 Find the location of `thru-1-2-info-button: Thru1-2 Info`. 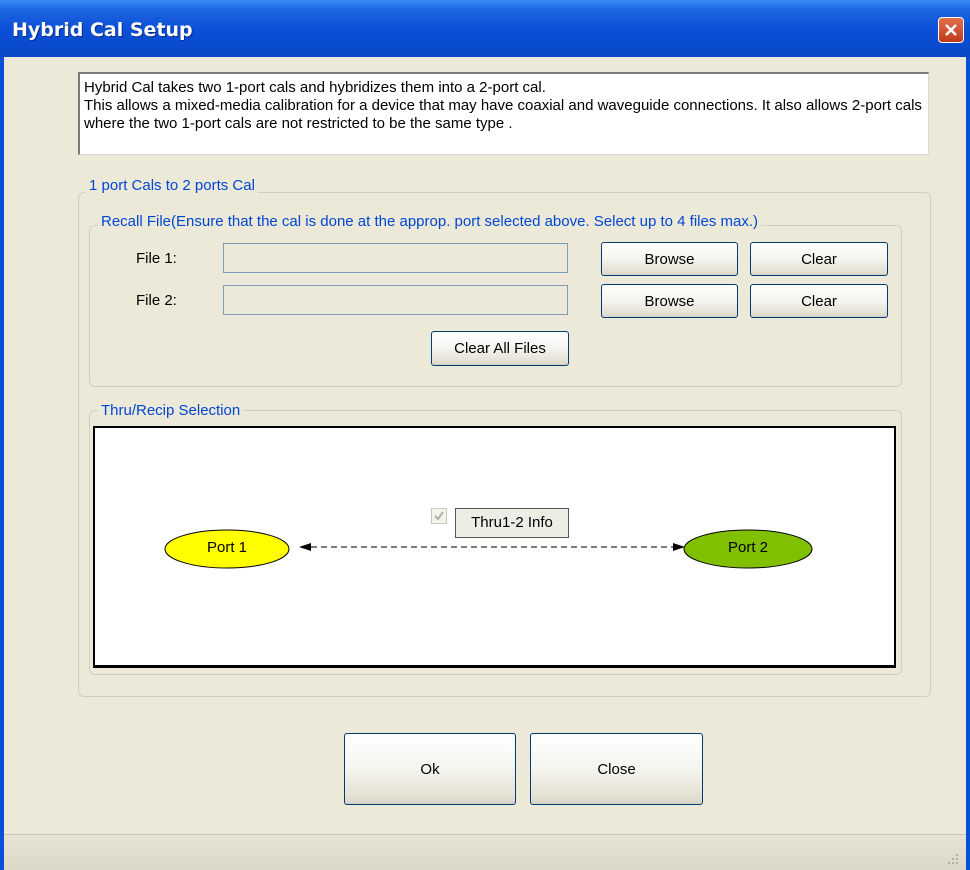

thru-1-2-info-button: Thru1-2 Info is located at coordinates (512, 523).